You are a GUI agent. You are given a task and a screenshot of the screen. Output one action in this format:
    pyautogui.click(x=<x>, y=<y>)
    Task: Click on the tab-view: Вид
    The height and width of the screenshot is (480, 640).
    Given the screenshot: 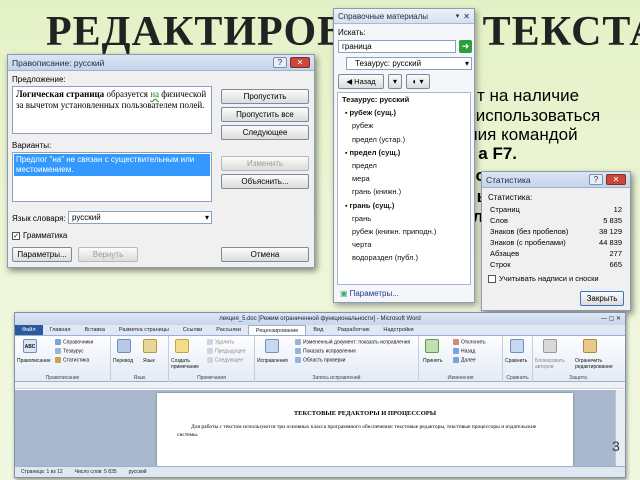 What is the action you would take?
    pyautogui.click(x=318, y=330)
    